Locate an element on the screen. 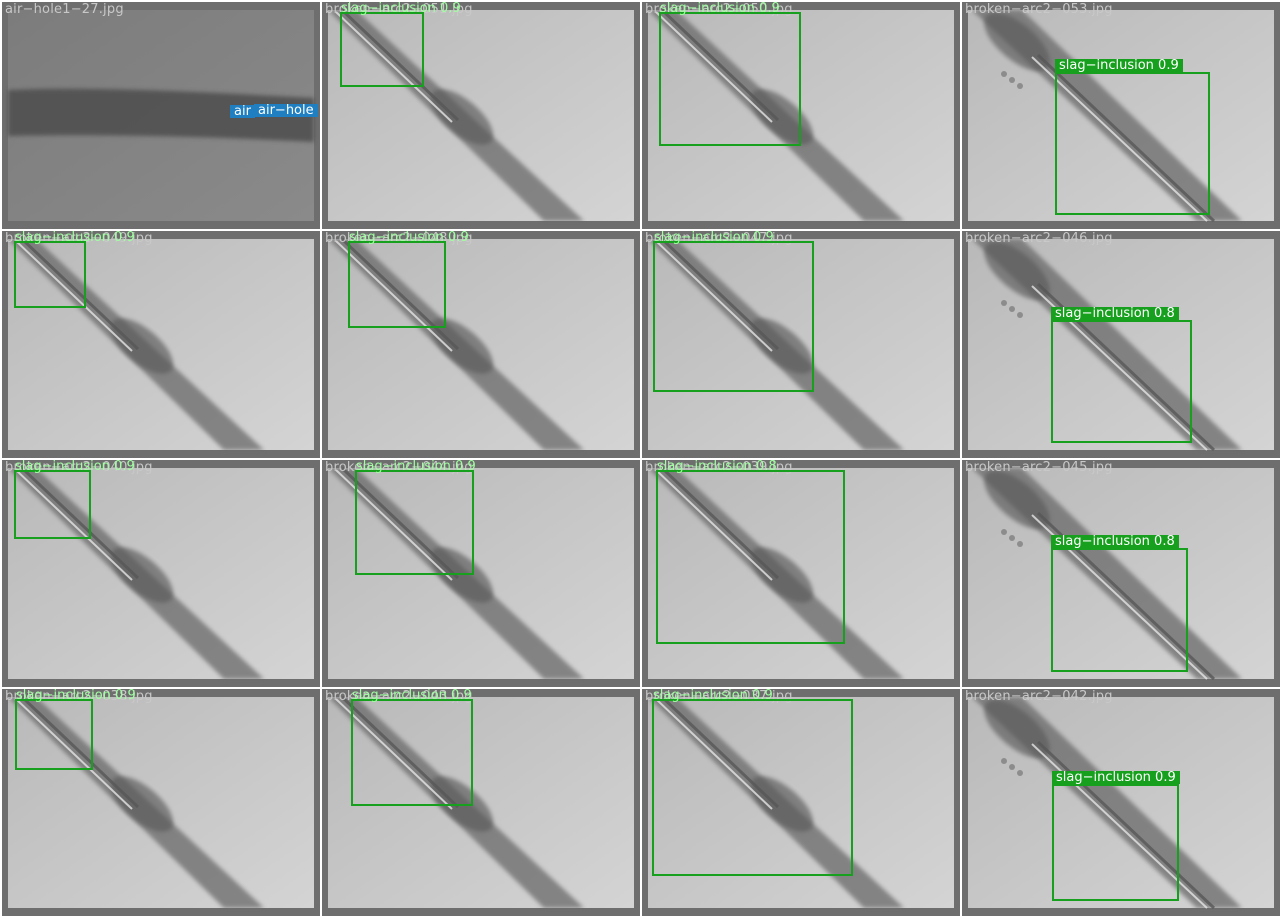 The image size is (1280, 916). image-tile: broken−arc2−051.jpg slag−inclusion 0.9 is located at coordinates (481, 115).